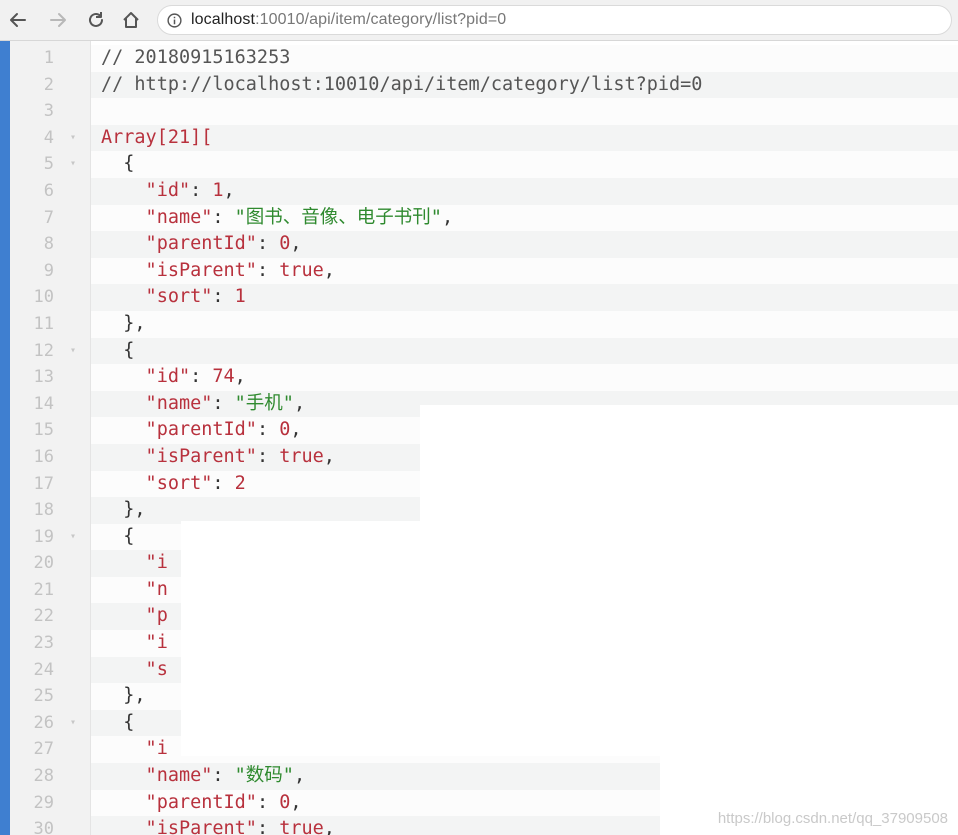 This screenshot has width=958, height=835. I want to click on code-text: "name": "图书、音像、电子书刊",, so click(277, 218).